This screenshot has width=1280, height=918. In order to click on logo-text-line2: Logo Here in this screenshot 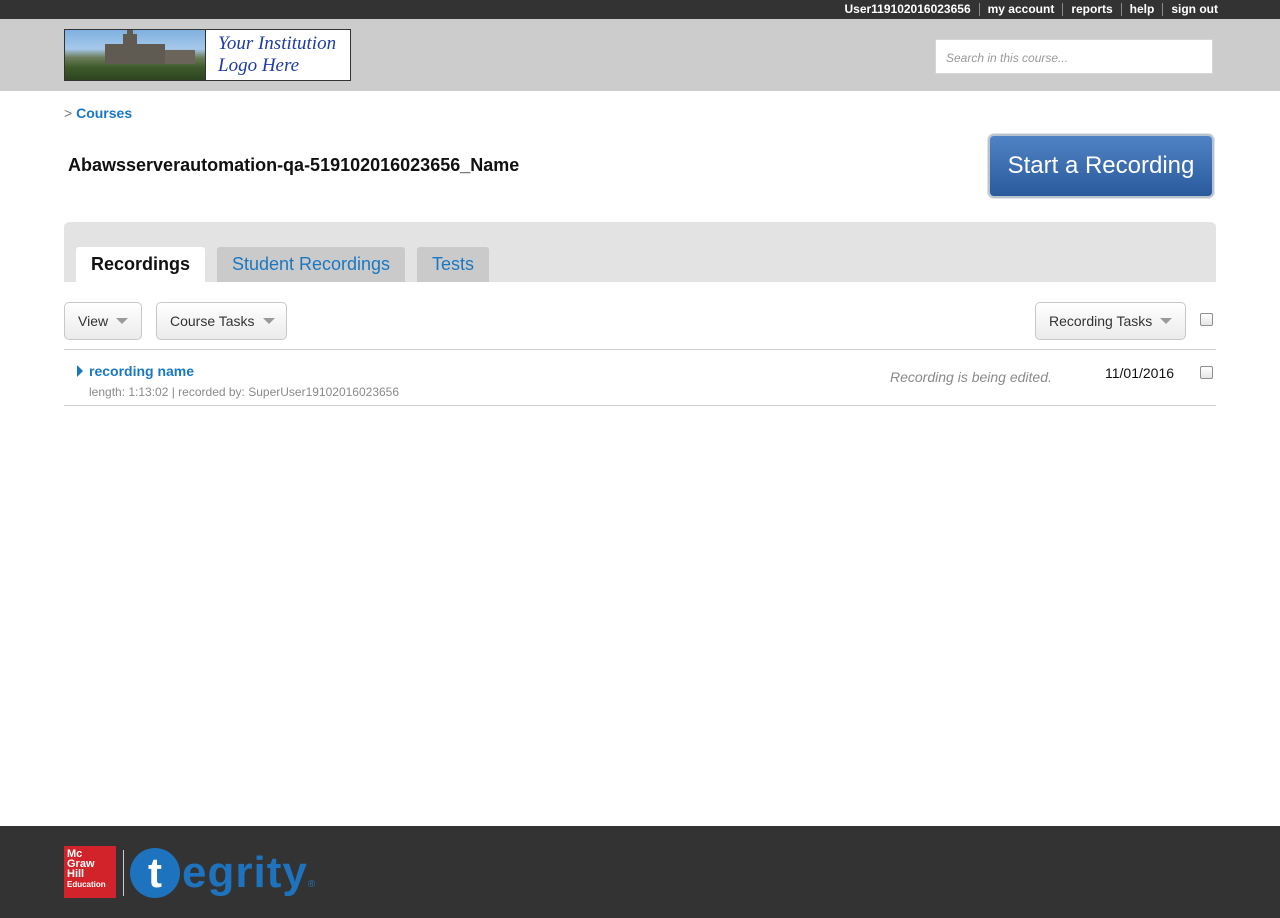, I will do `click(259, 65)`.